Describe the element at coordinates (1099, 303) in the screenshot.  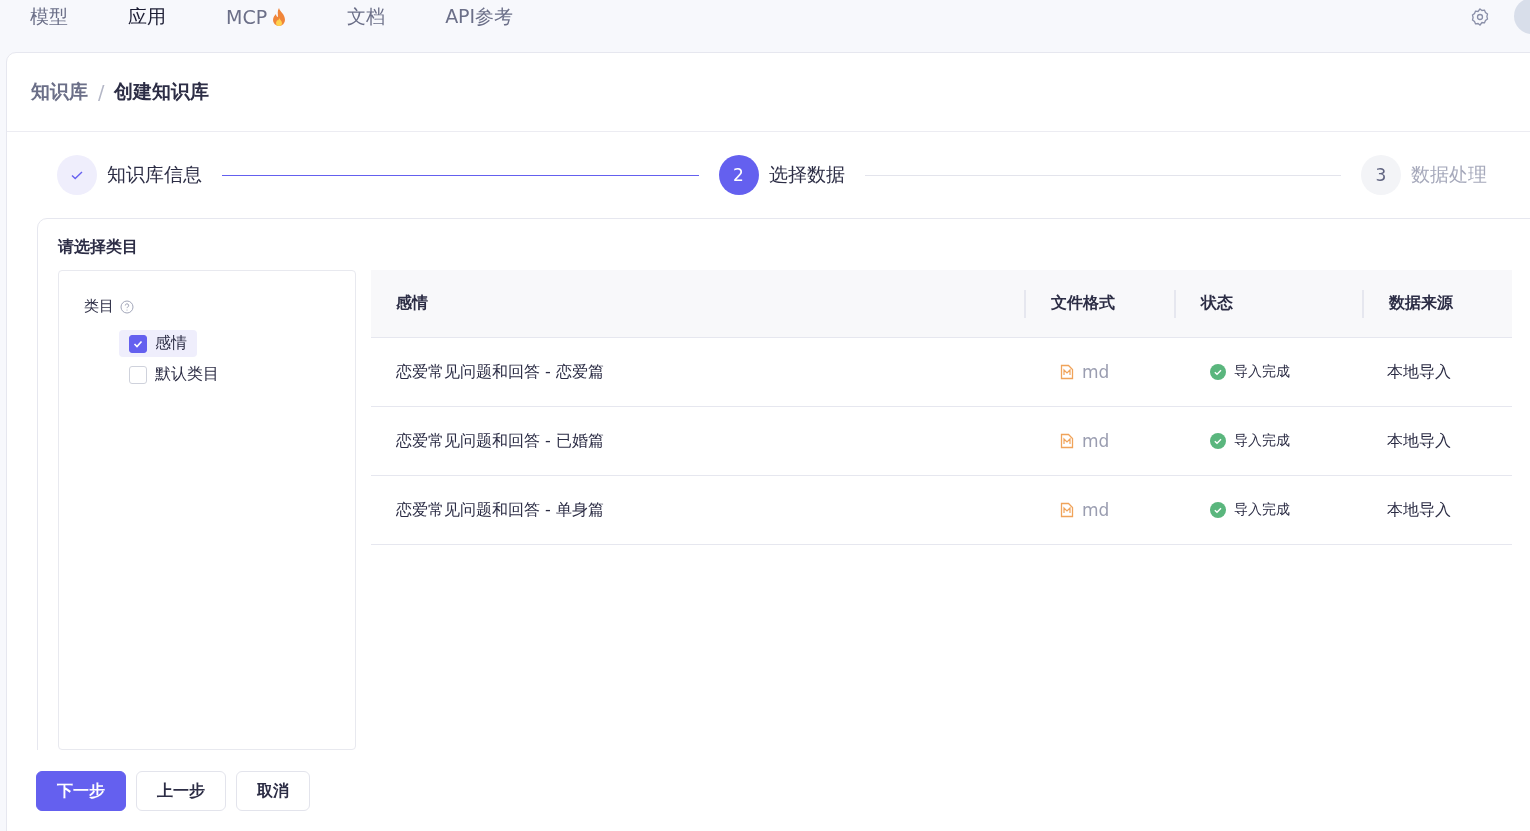
I see `column-header: 文件格式` at that location.